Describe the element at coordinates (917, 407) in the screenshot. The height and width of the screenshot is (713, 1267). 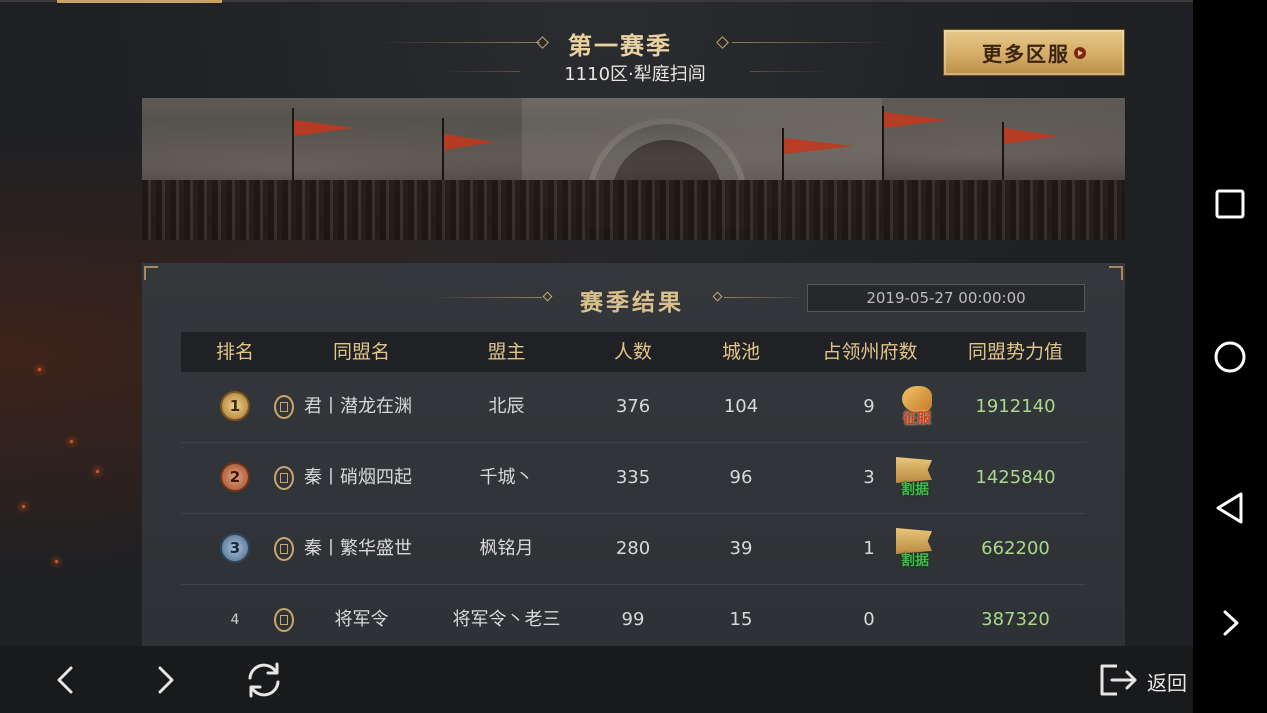
I see `conquer-status-icon: 征服` at that location.